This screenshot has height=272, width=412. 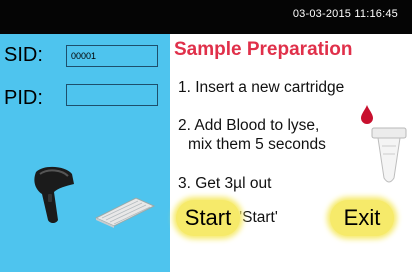 I want to click on step-3: 3. Get 3µl out, so click(x=225, y=183).